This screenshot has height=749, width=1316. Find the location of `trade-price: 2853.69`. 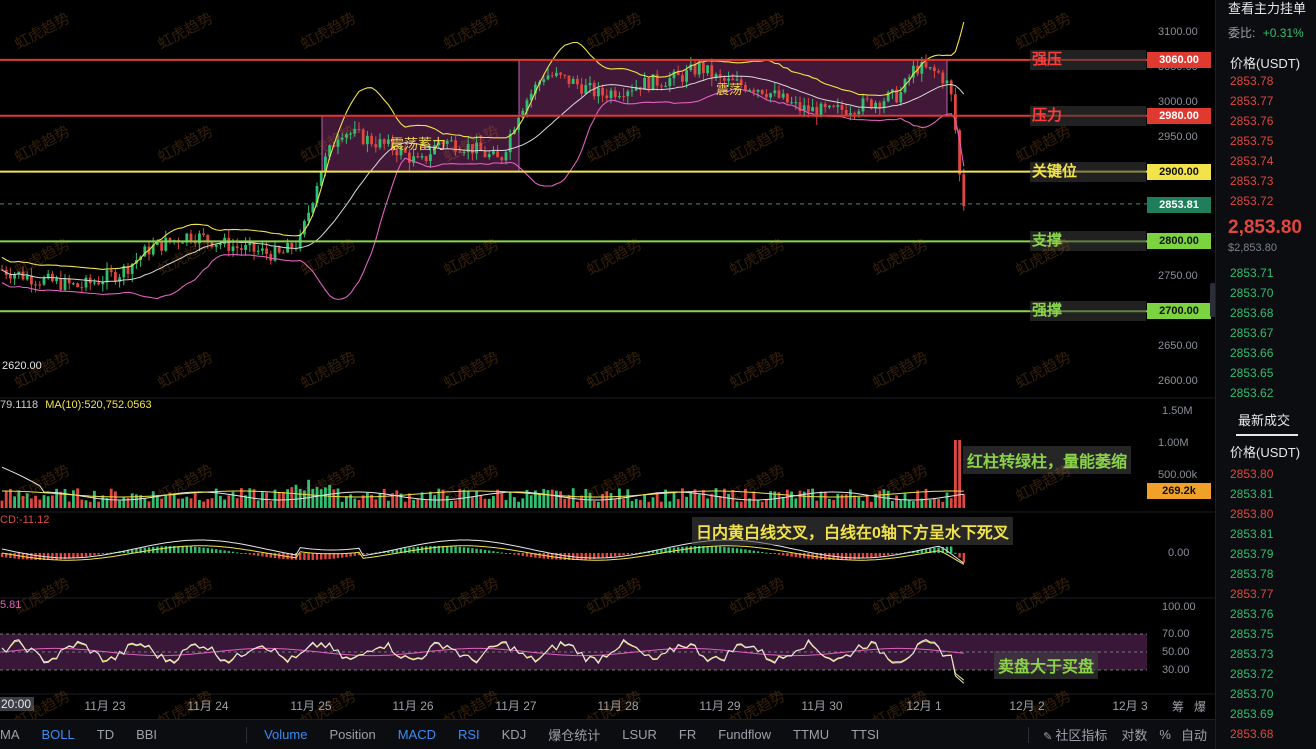

trade-price: 2853.69 is located at coordinates (1252, 714).